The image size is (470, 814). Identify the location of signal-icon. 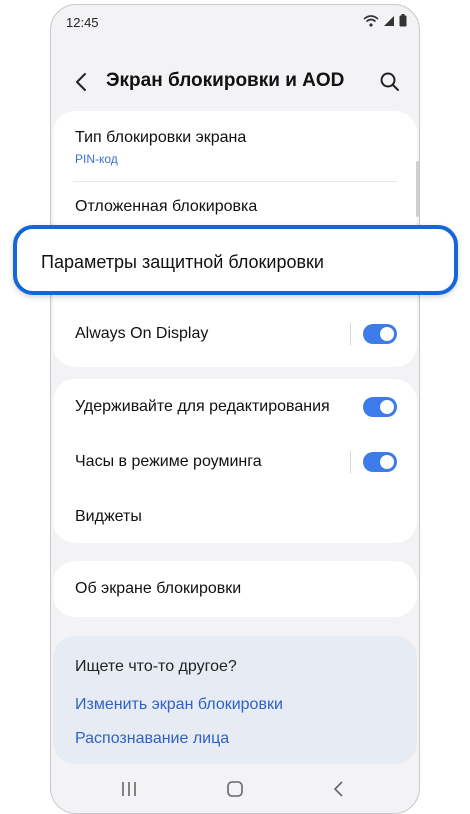
(389, 21).